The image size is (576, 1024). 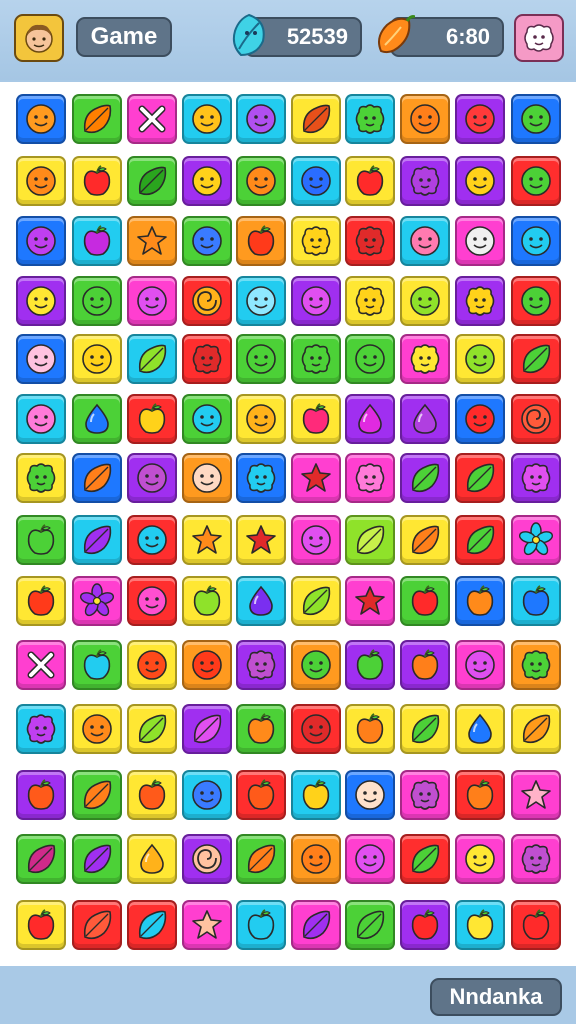 What do you see at coordinates (39, 38) in the screenshot?
I see `player-avatar-button` at bounding box center [39, 38].